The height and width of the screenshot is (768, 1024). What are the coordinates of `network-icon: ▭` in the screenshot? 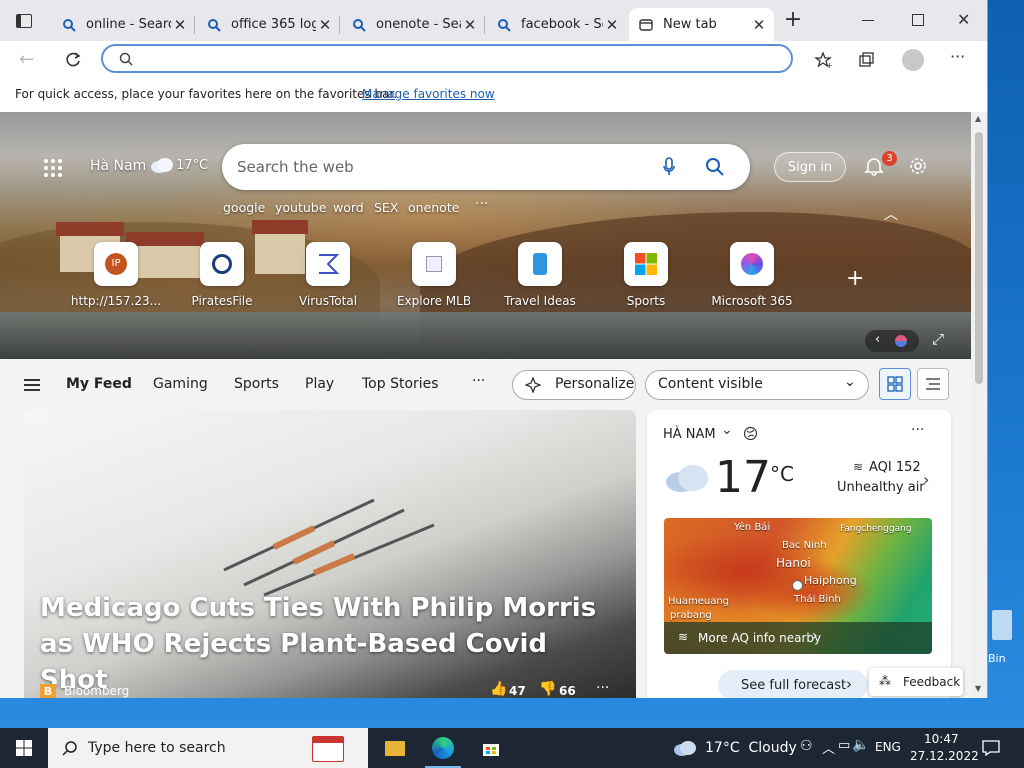 It's located at (844, 745).